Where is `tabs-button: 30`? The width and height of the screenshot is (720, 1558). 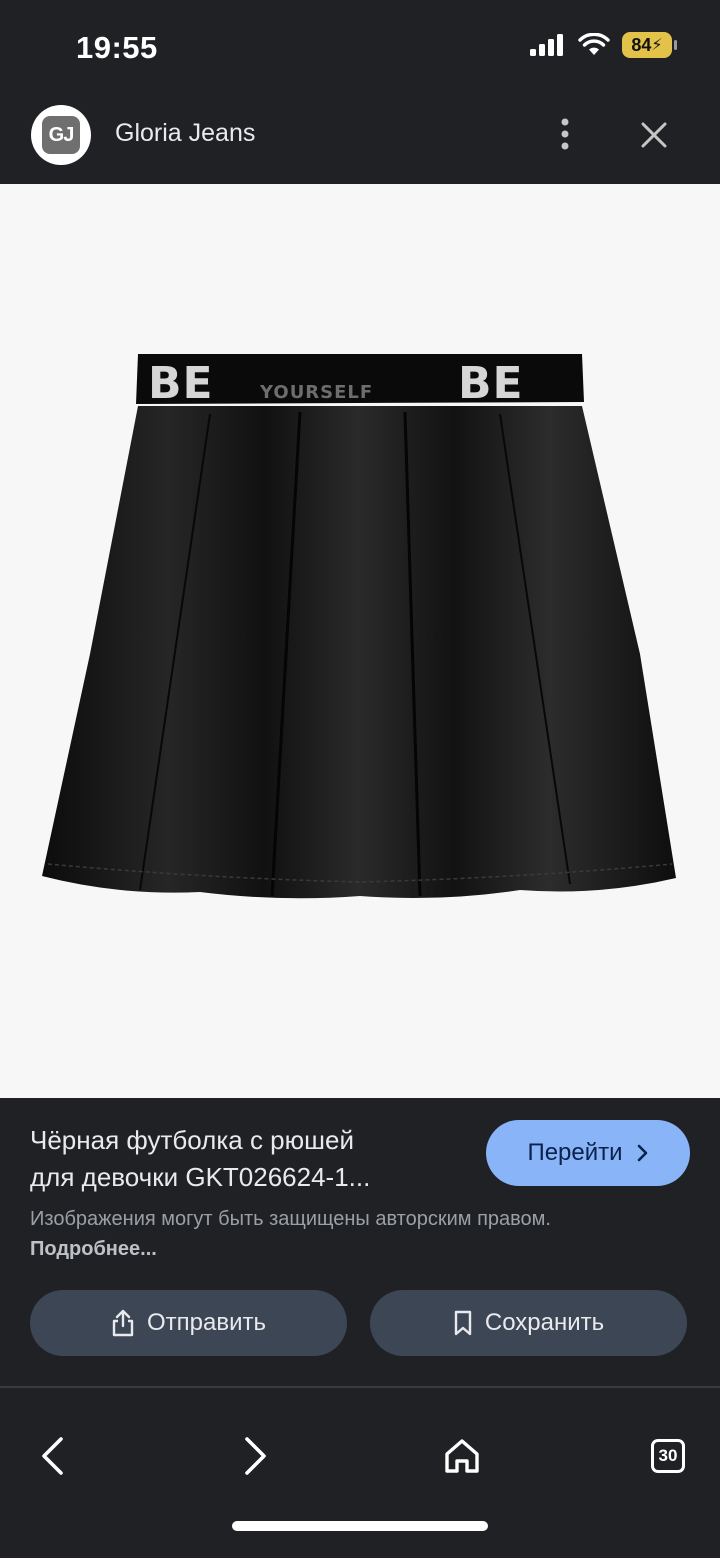
tabs-button: 30 is located at coordinates (668, 1456).